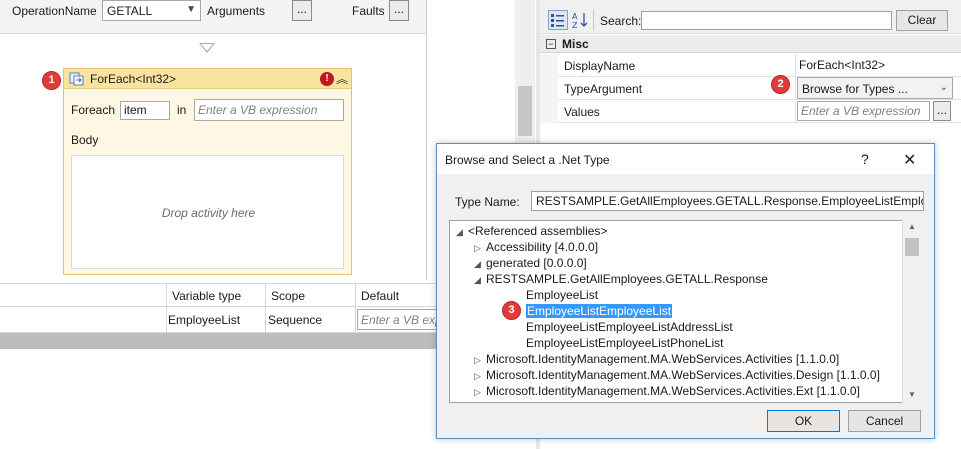 The image size is (961, 449). Describe the element at coordinates (884, 421) in the screenshot. I see `cancel-button: Cancel` at that location.